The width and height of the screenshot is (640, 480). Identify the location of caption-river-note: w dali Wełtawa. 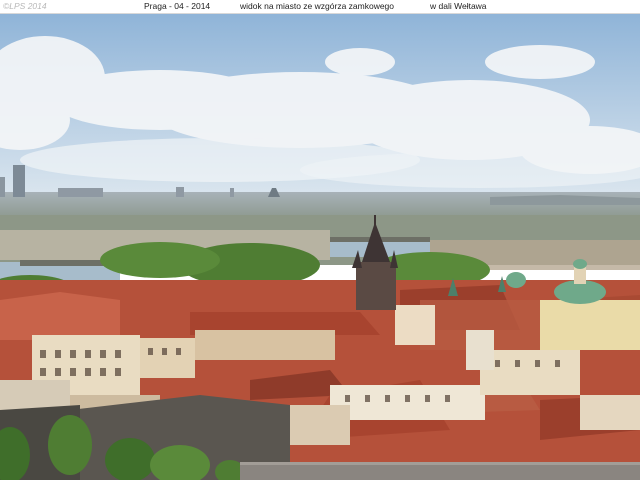
(458, 6).